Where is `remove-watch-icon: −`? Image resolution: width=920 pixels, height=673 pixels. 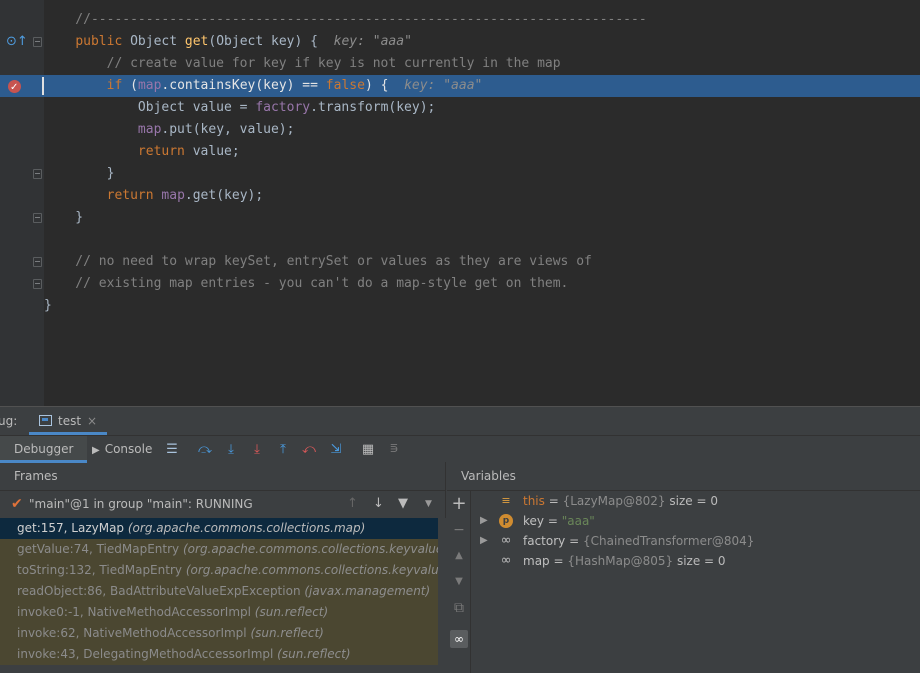 remove-watch-icon: − is located at coordinates (459, 530).